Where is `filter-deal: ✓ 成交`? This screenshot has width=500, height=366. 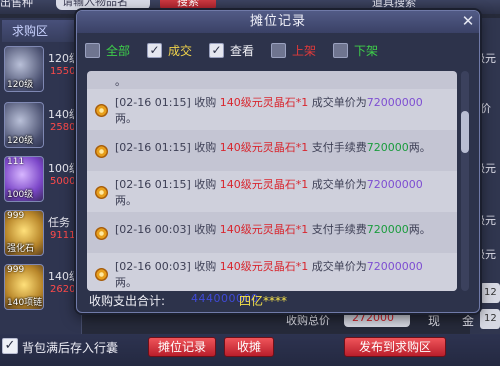 filter-deal: ✓ 成交 is located at coordinates (169, 50).